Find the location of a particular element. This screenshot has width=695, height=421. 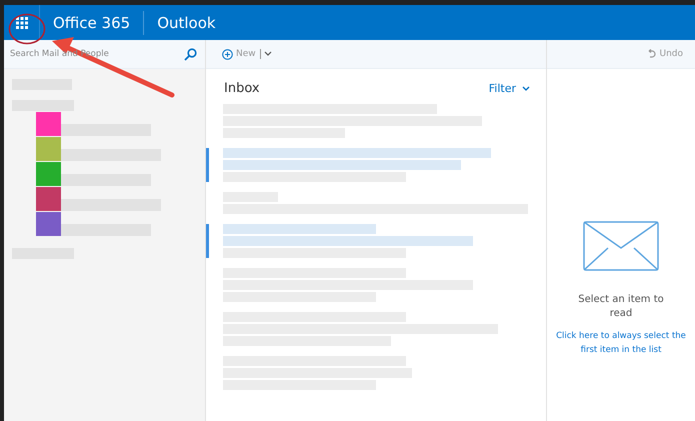

app-title: Outlook is located at coordinates (186, 23).